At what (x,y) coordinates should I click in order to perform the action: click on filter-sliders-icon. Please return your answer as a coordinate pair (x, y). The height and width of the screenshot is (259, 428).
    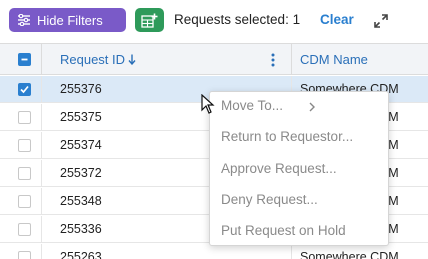
    Looking at the image, I should click on (24, 20).